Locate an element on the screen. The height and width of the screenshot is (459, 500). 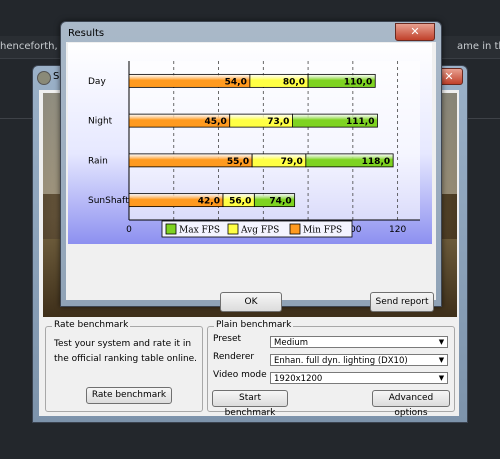
legend-label-avg: Avg FPS is located at coordinates (259, 231).